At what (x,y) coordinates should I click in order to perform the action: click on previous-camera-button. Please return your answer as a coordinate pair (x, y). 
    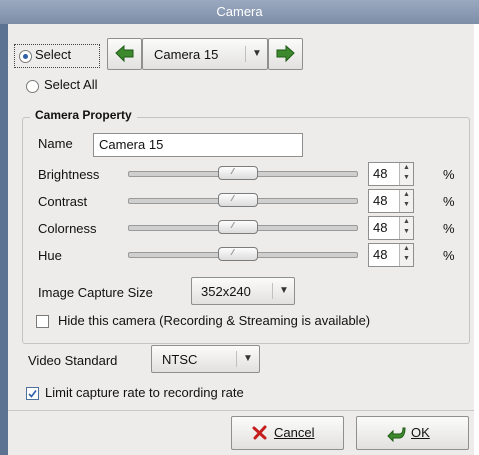
    Looking at the image, I should click on (124, 54).